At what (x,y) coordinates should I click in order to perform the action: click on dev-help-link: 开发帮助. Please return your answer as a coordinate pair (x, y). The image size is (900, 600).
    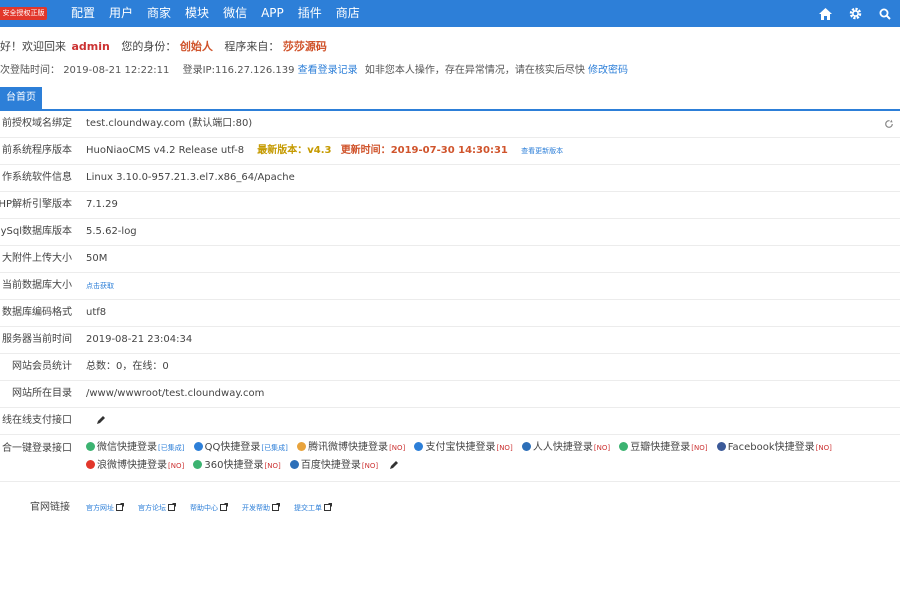
    Looking at the image, I should click on (261, 508).